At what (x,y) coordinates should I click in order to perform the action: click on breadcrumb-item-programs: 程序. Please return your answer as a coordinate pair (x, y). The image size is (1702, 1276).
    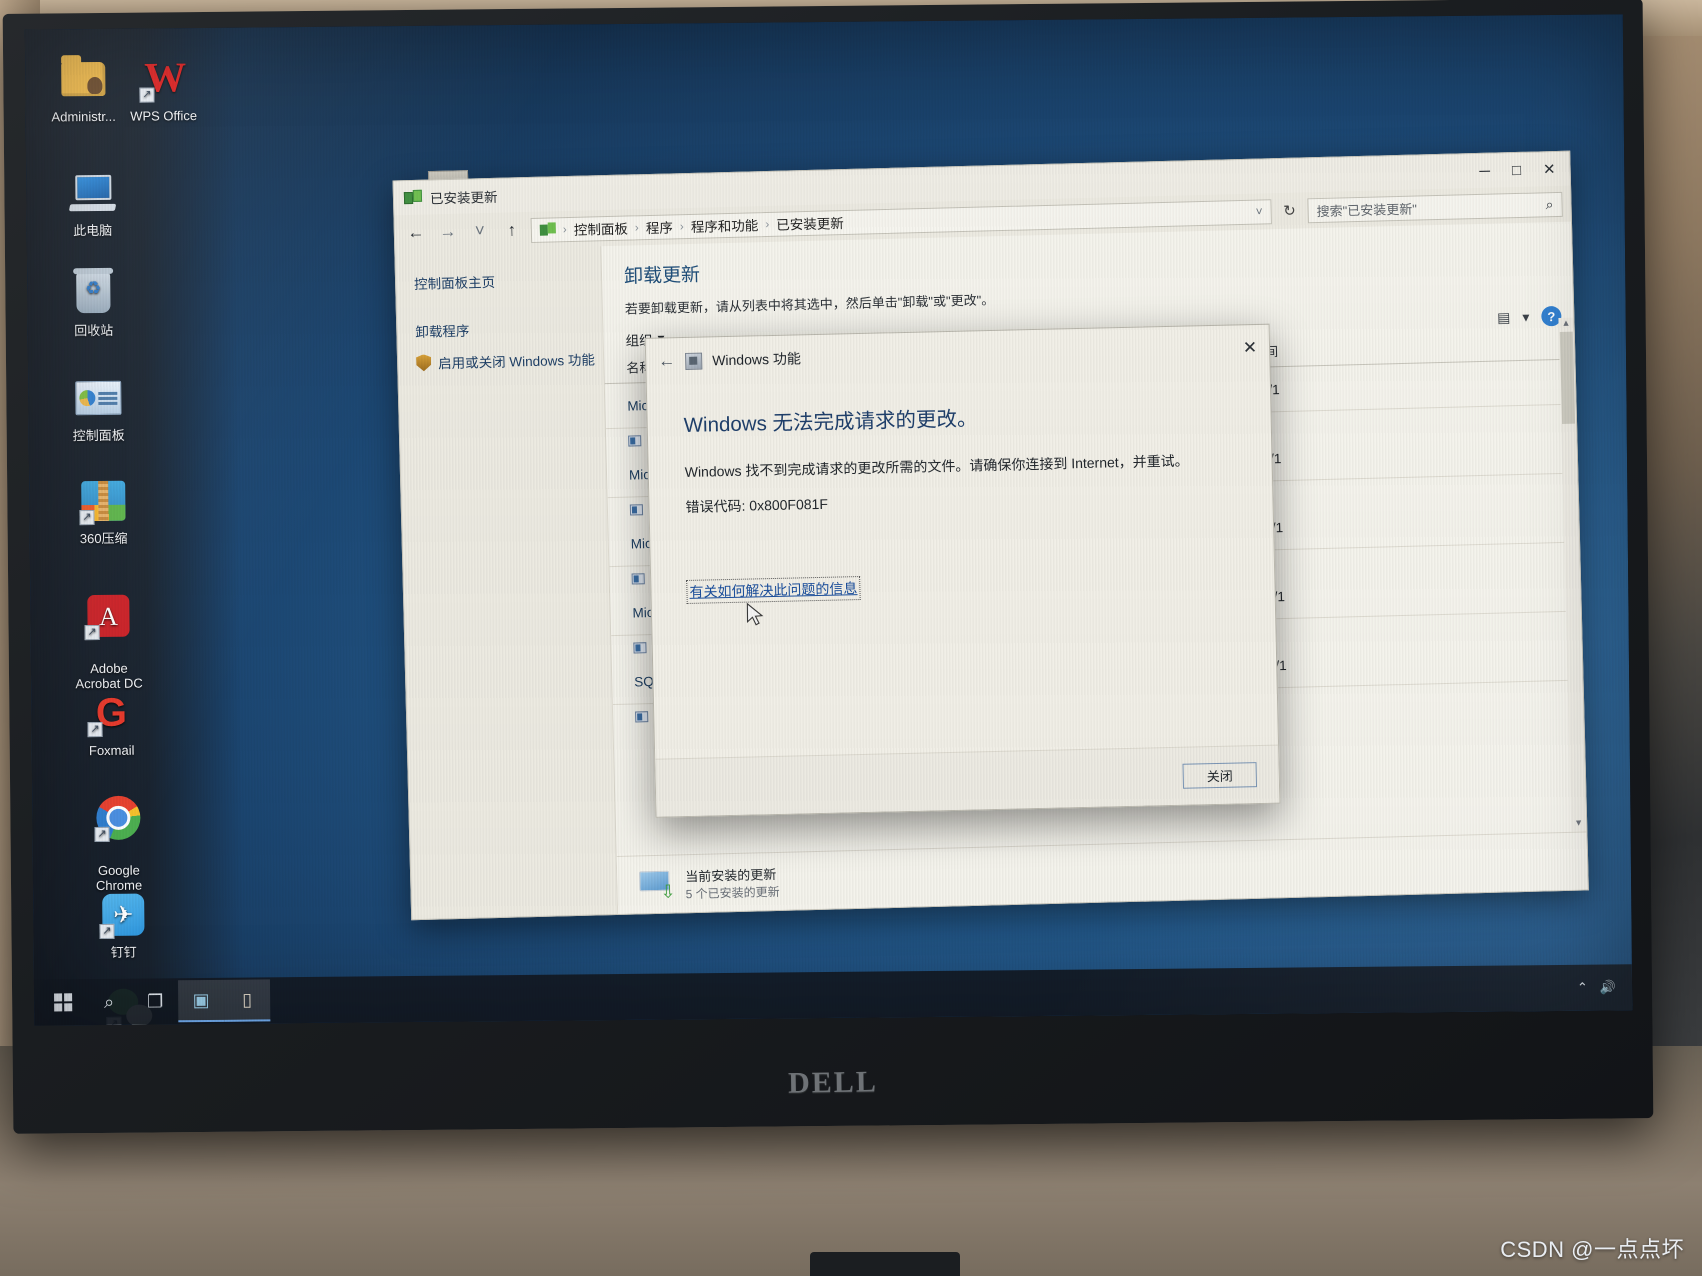
    Looking at the image, I should click on (659, 226).